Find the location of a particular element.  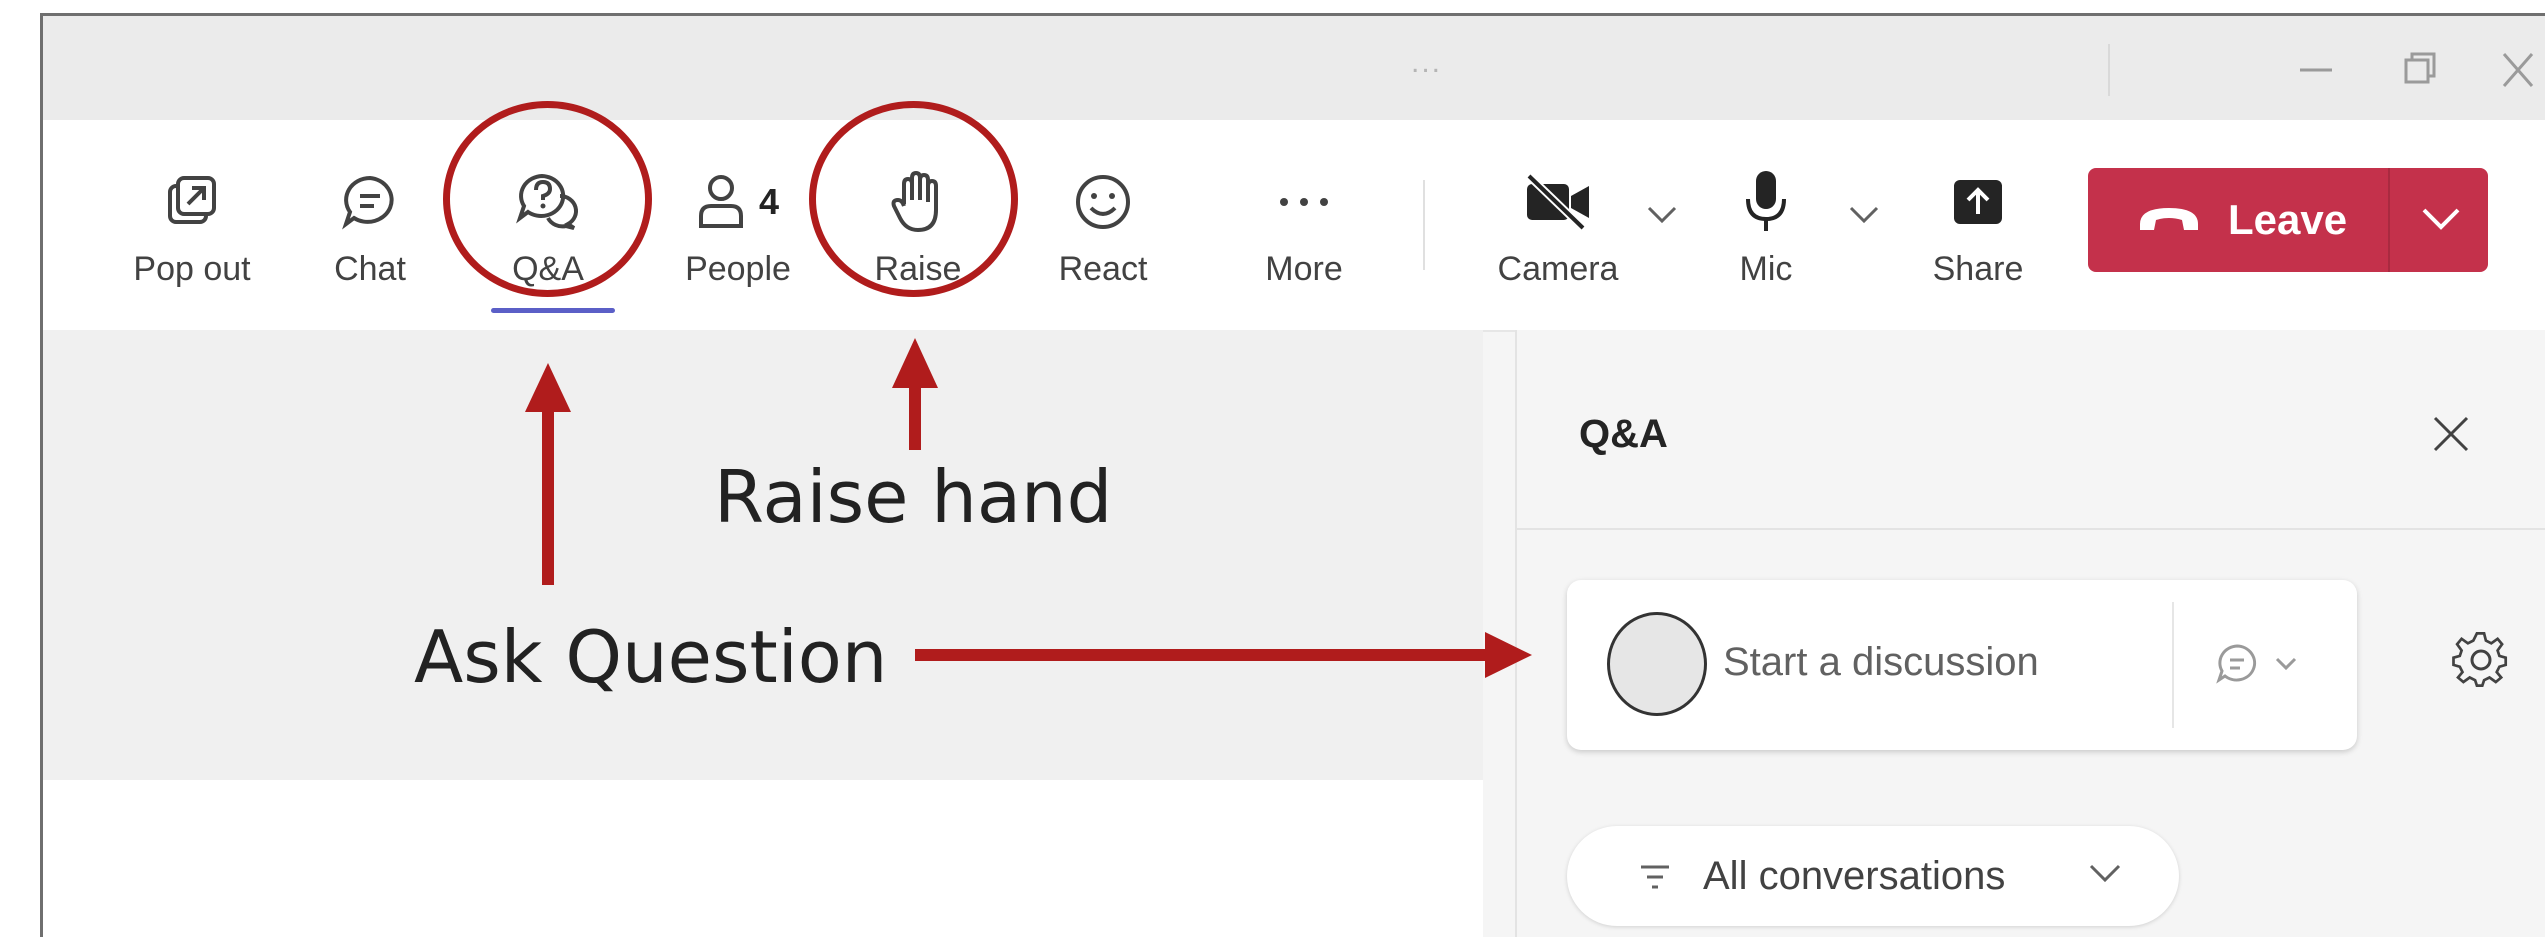

panel-close-button is located at coordinates (2451, 434).